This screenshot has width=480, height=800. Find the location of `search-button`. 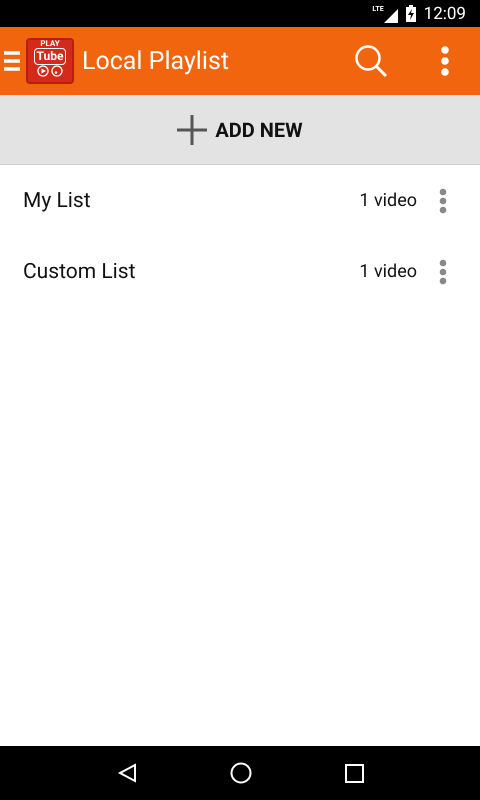

search-button is located at coordinates (371, 61).